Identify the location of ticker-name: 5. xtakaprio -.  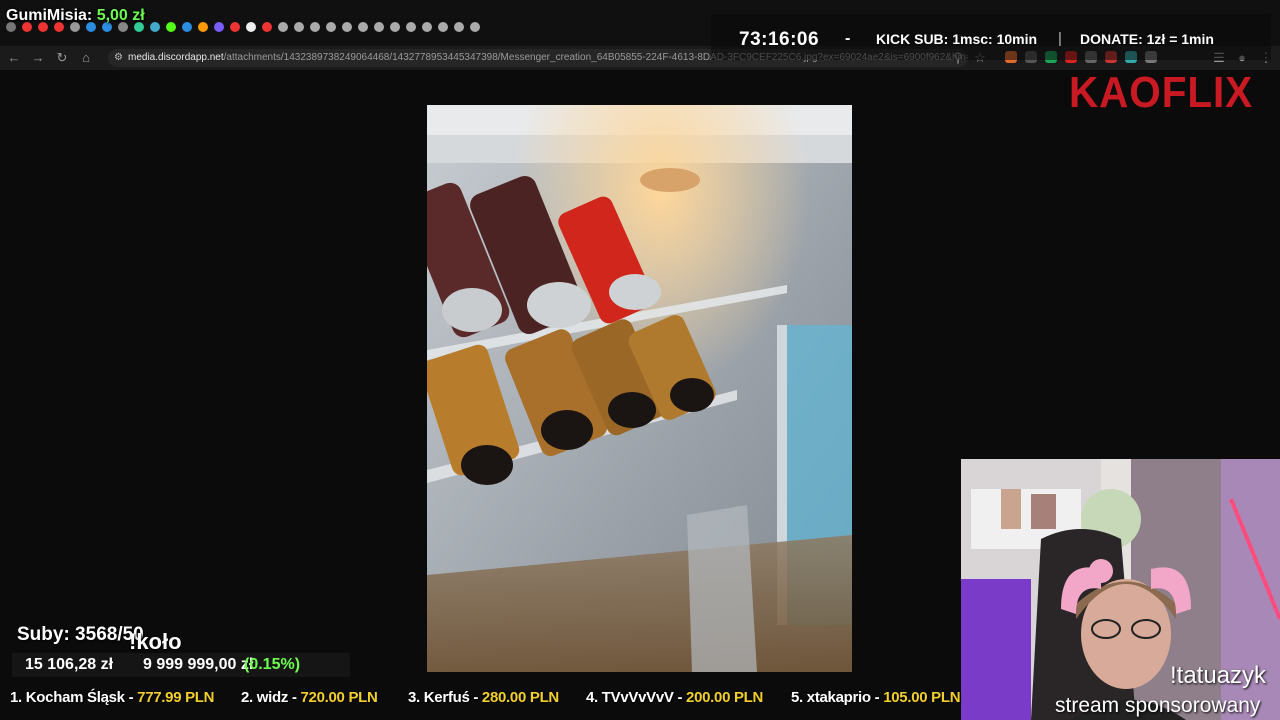
(837, 697).